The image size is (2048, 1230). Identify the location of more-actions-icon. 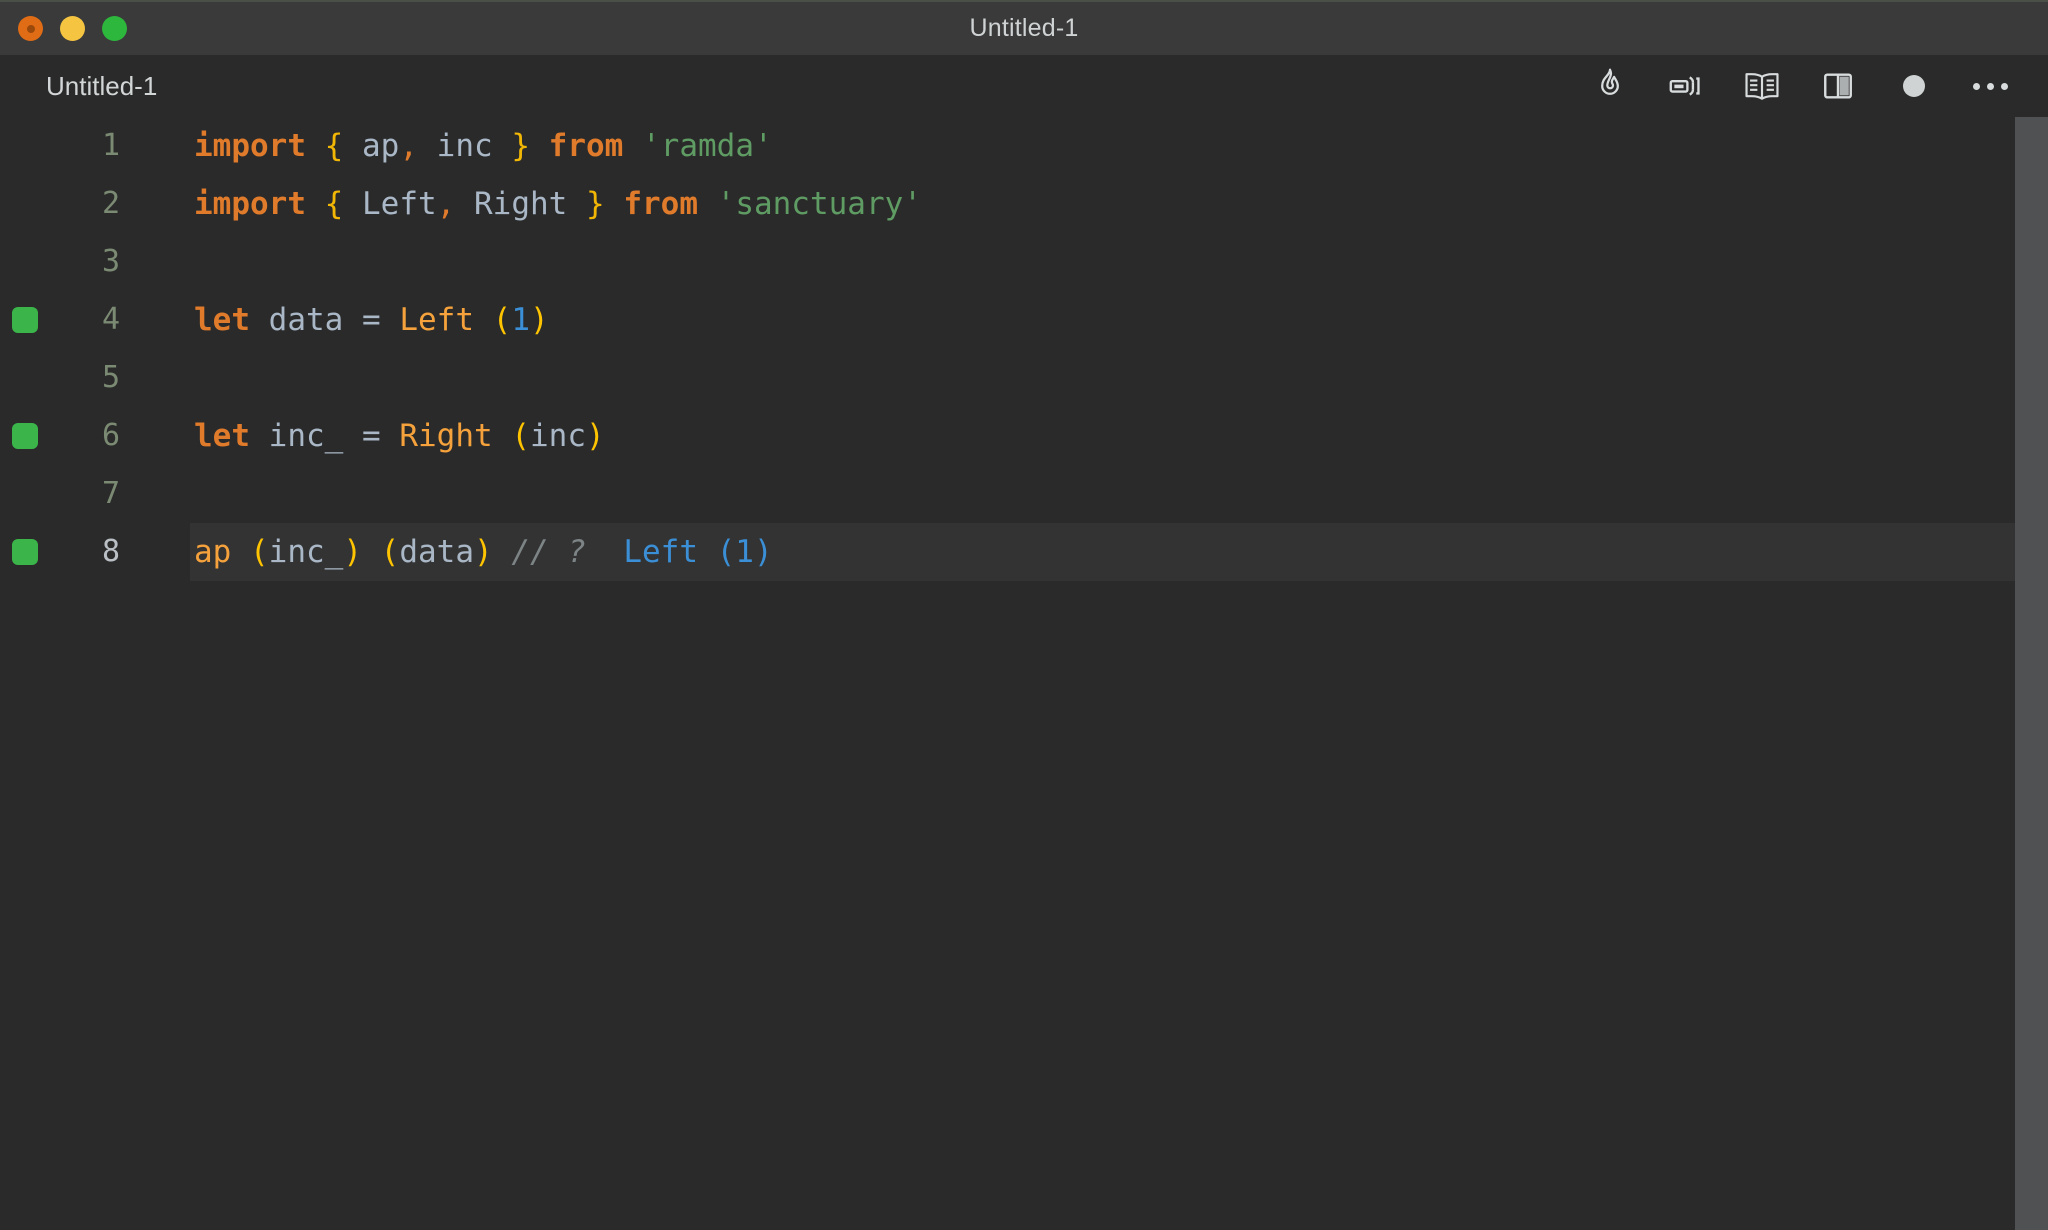
(1990, 86).